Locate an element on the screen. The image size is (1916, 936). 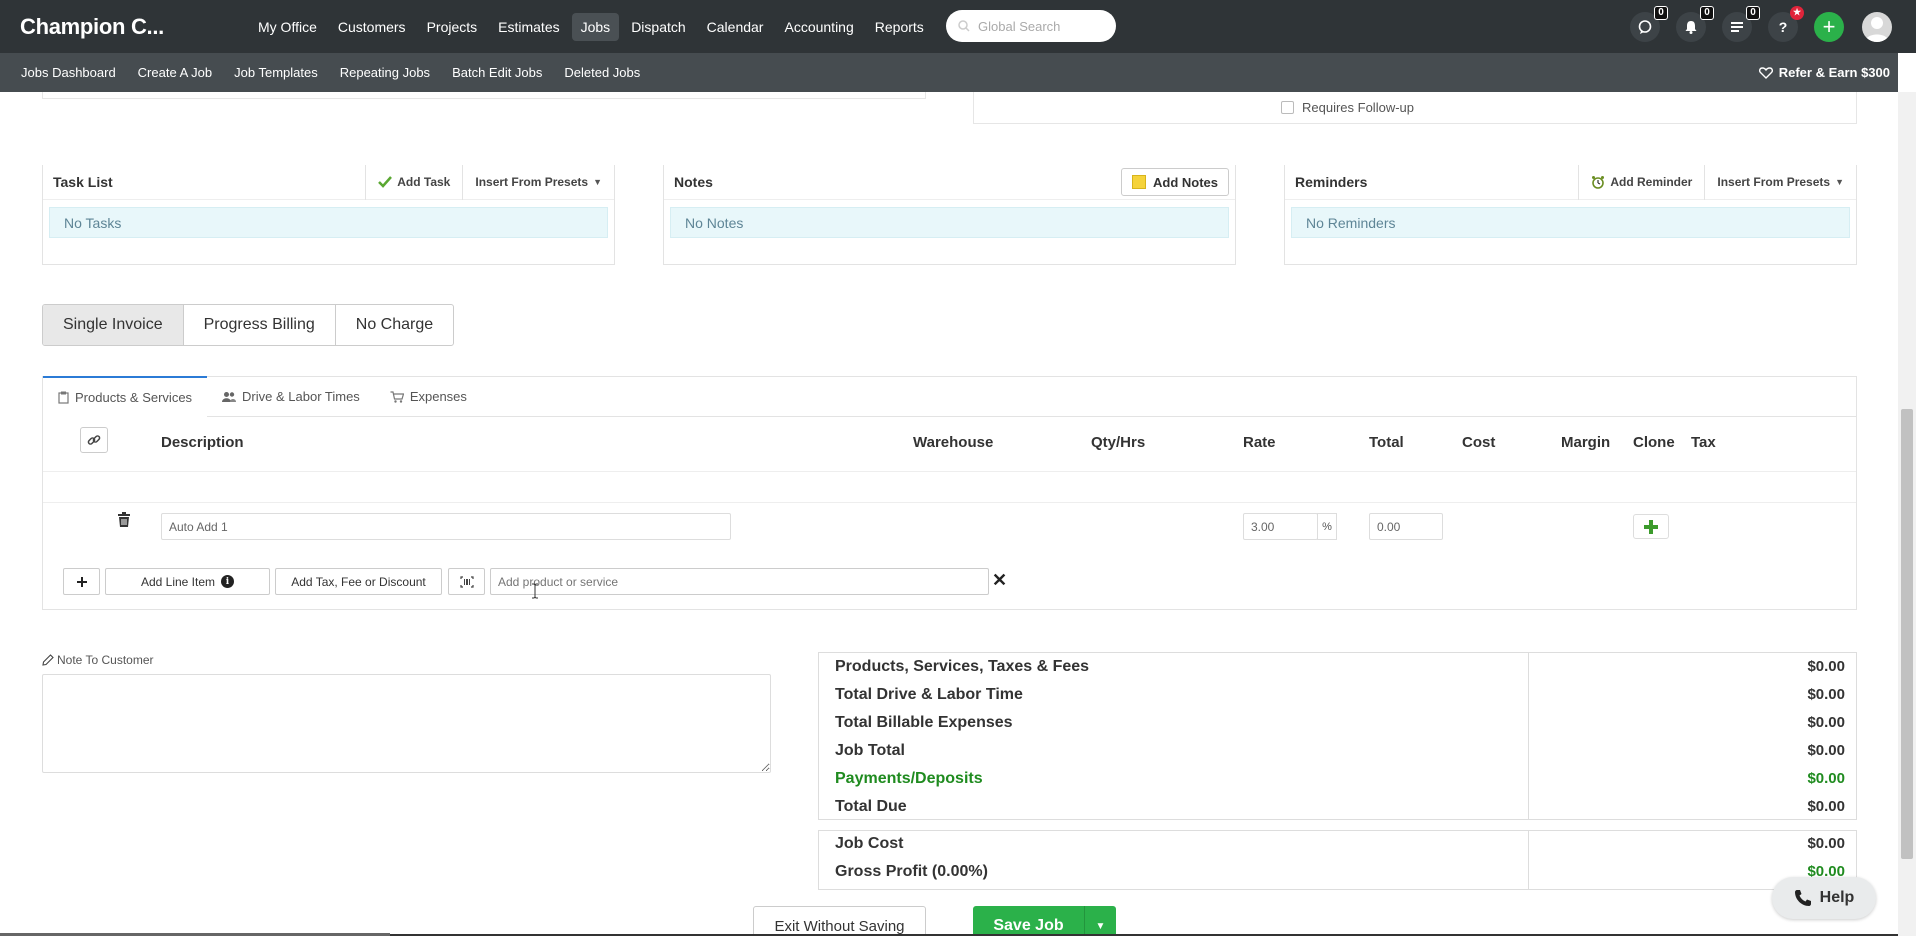
payments-deposits-label: Payments/Deposits is located at coordinates (909, 779).